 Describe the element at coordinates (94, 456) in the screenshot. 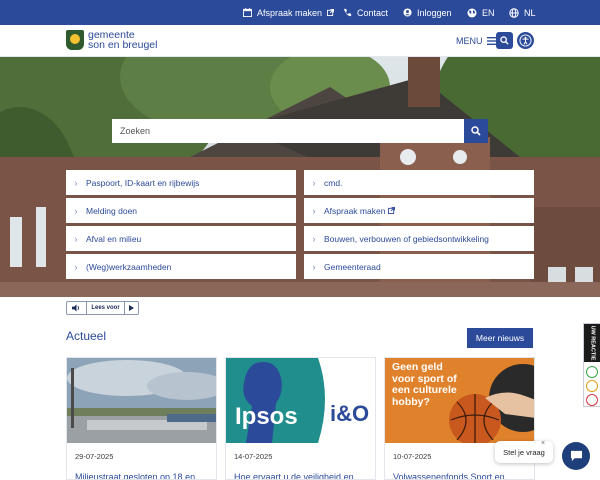

I see `news-card-date: 29-07-2025` at that location.